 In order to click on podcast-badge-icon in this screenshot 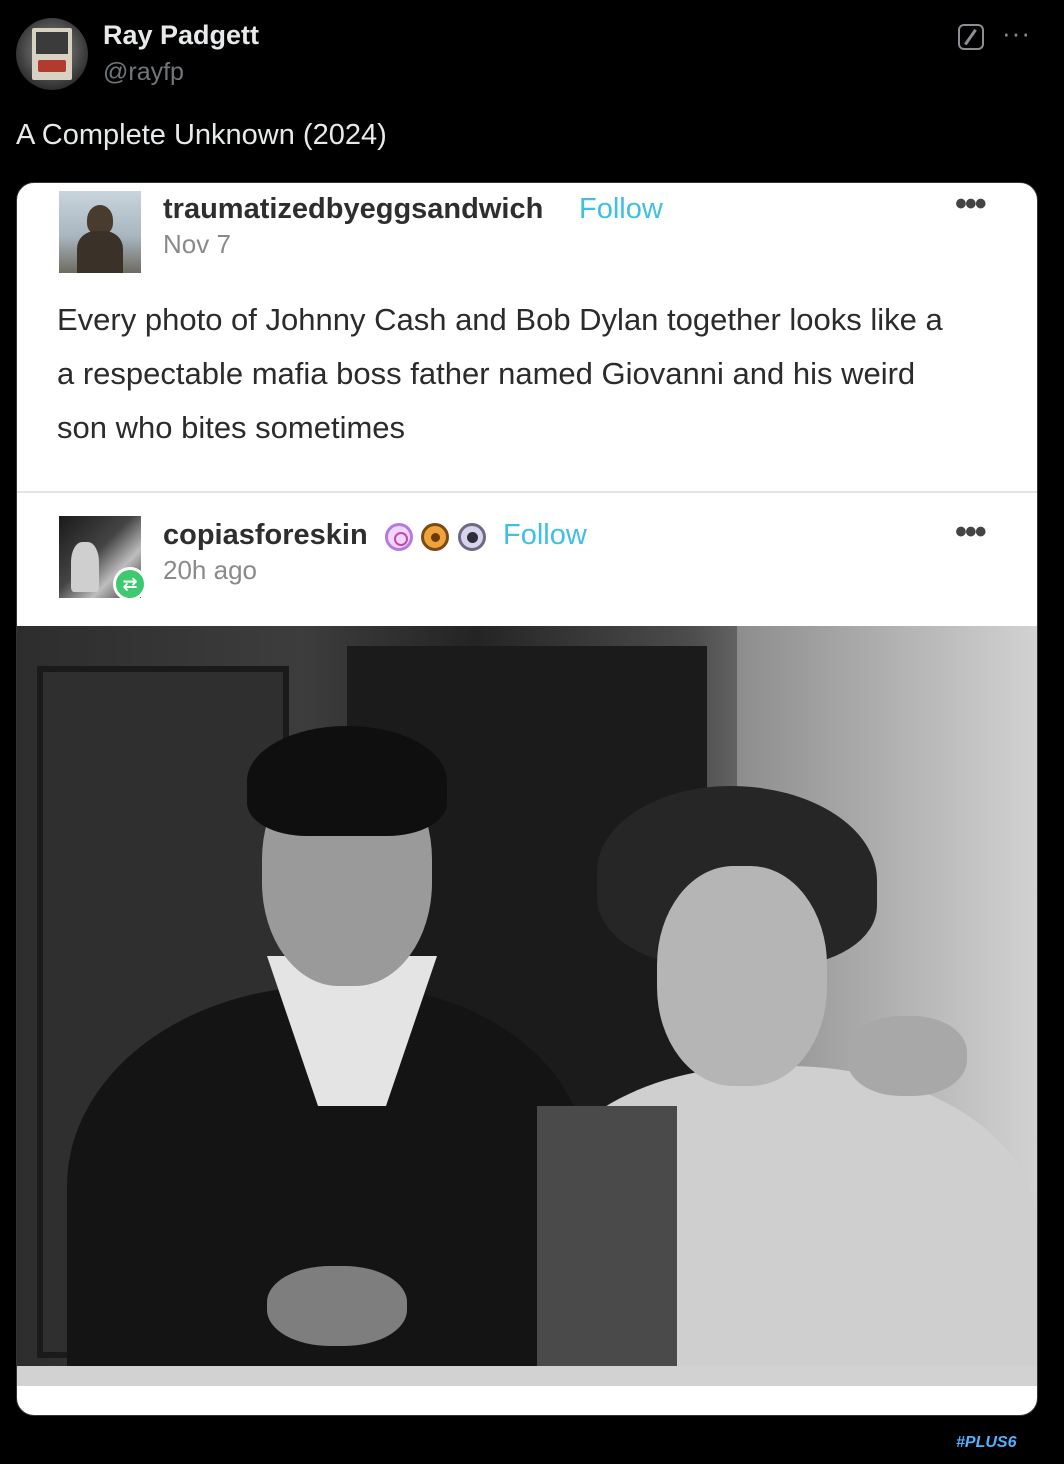, I will do `click(399, 537)`.